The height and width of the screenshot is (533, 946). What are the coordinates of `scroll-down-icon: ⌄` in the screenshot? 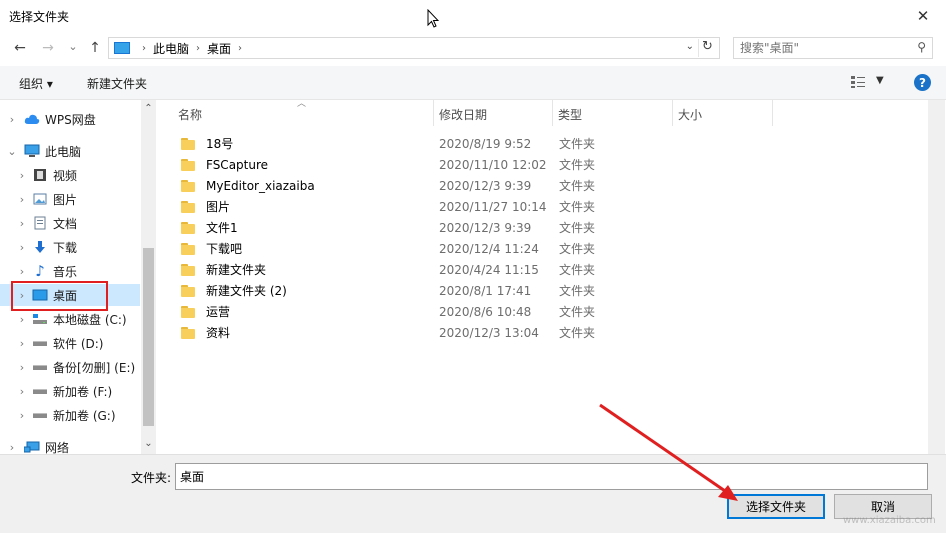 It's located at (148, 443).